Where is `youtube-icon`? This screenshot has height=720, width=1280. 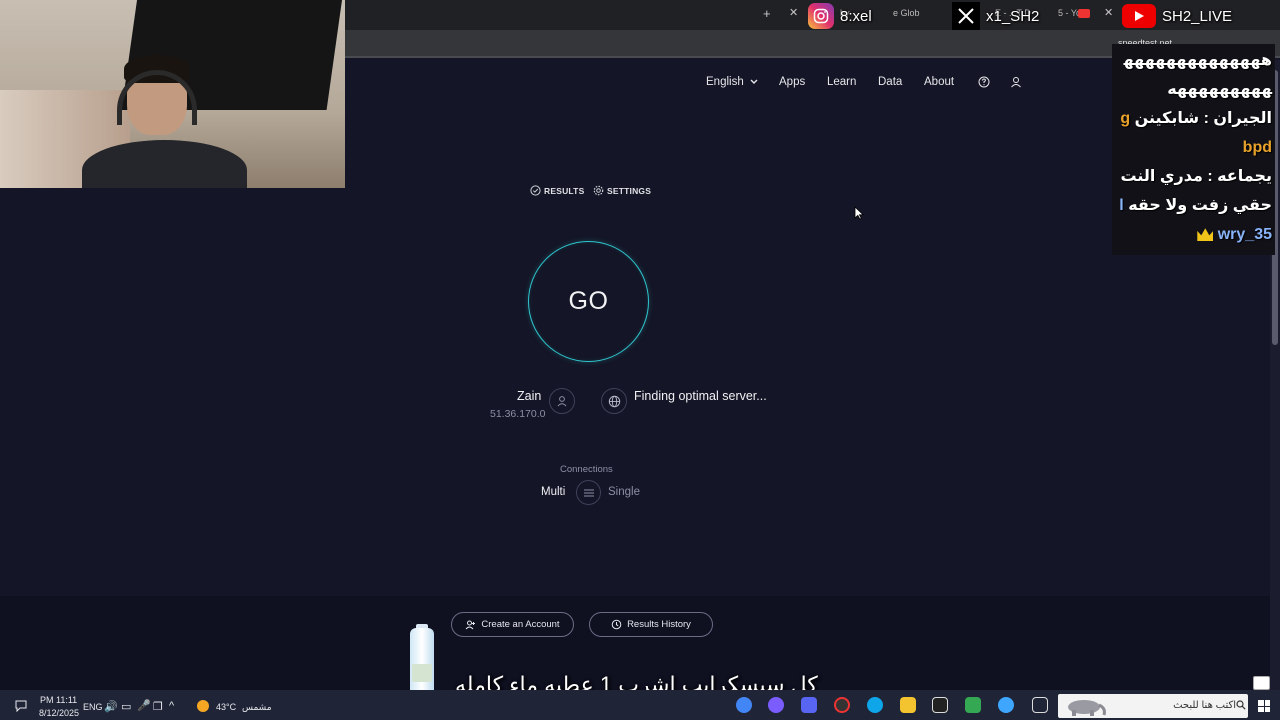 youtube-icon is located at coordinates (1139, 16).